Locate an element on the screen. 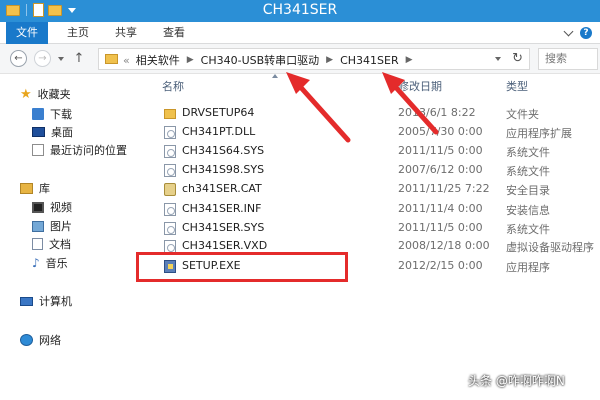  watermark: 头条 @咋啊咋啊N is located at coordinates (516, 381).